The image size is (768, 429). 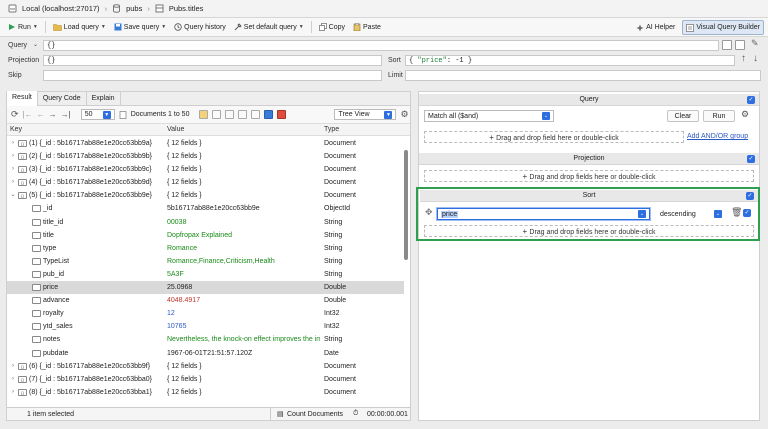 What do you see at coordinates (134, 8) in the screenshot?
I see `breadcrumb-database: pubs` at bounding box center [134, 8].